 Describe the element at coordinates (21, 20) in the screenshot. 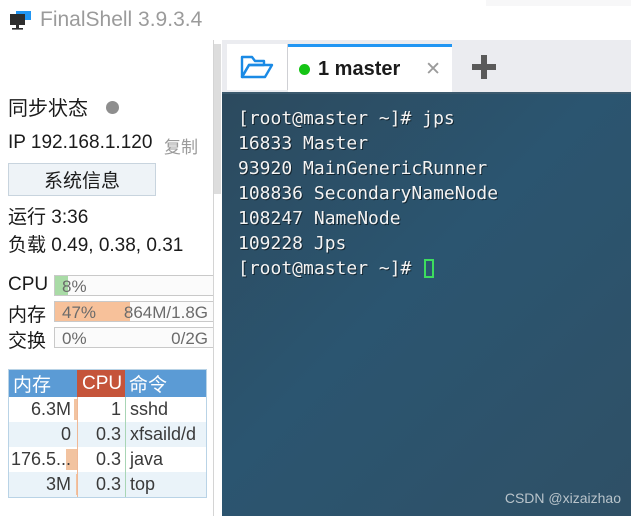

I see `monitor-icon` at that location.